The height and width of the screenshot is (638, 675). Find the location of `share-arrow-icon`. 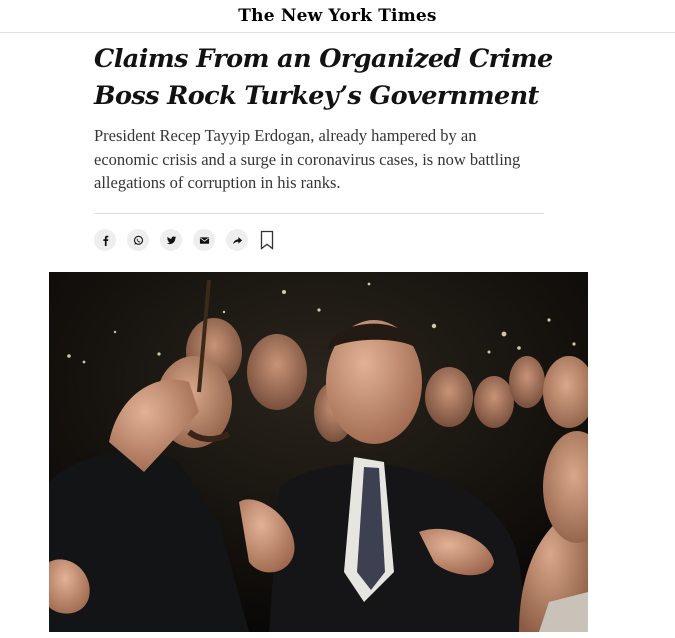

share-arrow-icon is located at coordinates (237, 240).